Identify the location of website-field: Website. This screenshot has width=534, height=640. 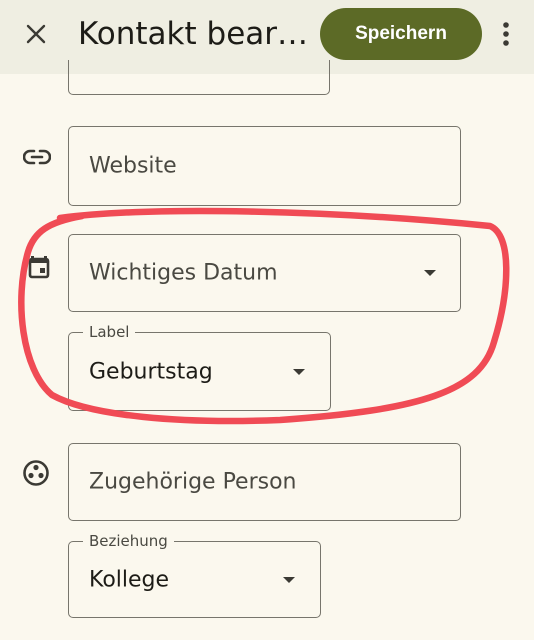
(264, 166).